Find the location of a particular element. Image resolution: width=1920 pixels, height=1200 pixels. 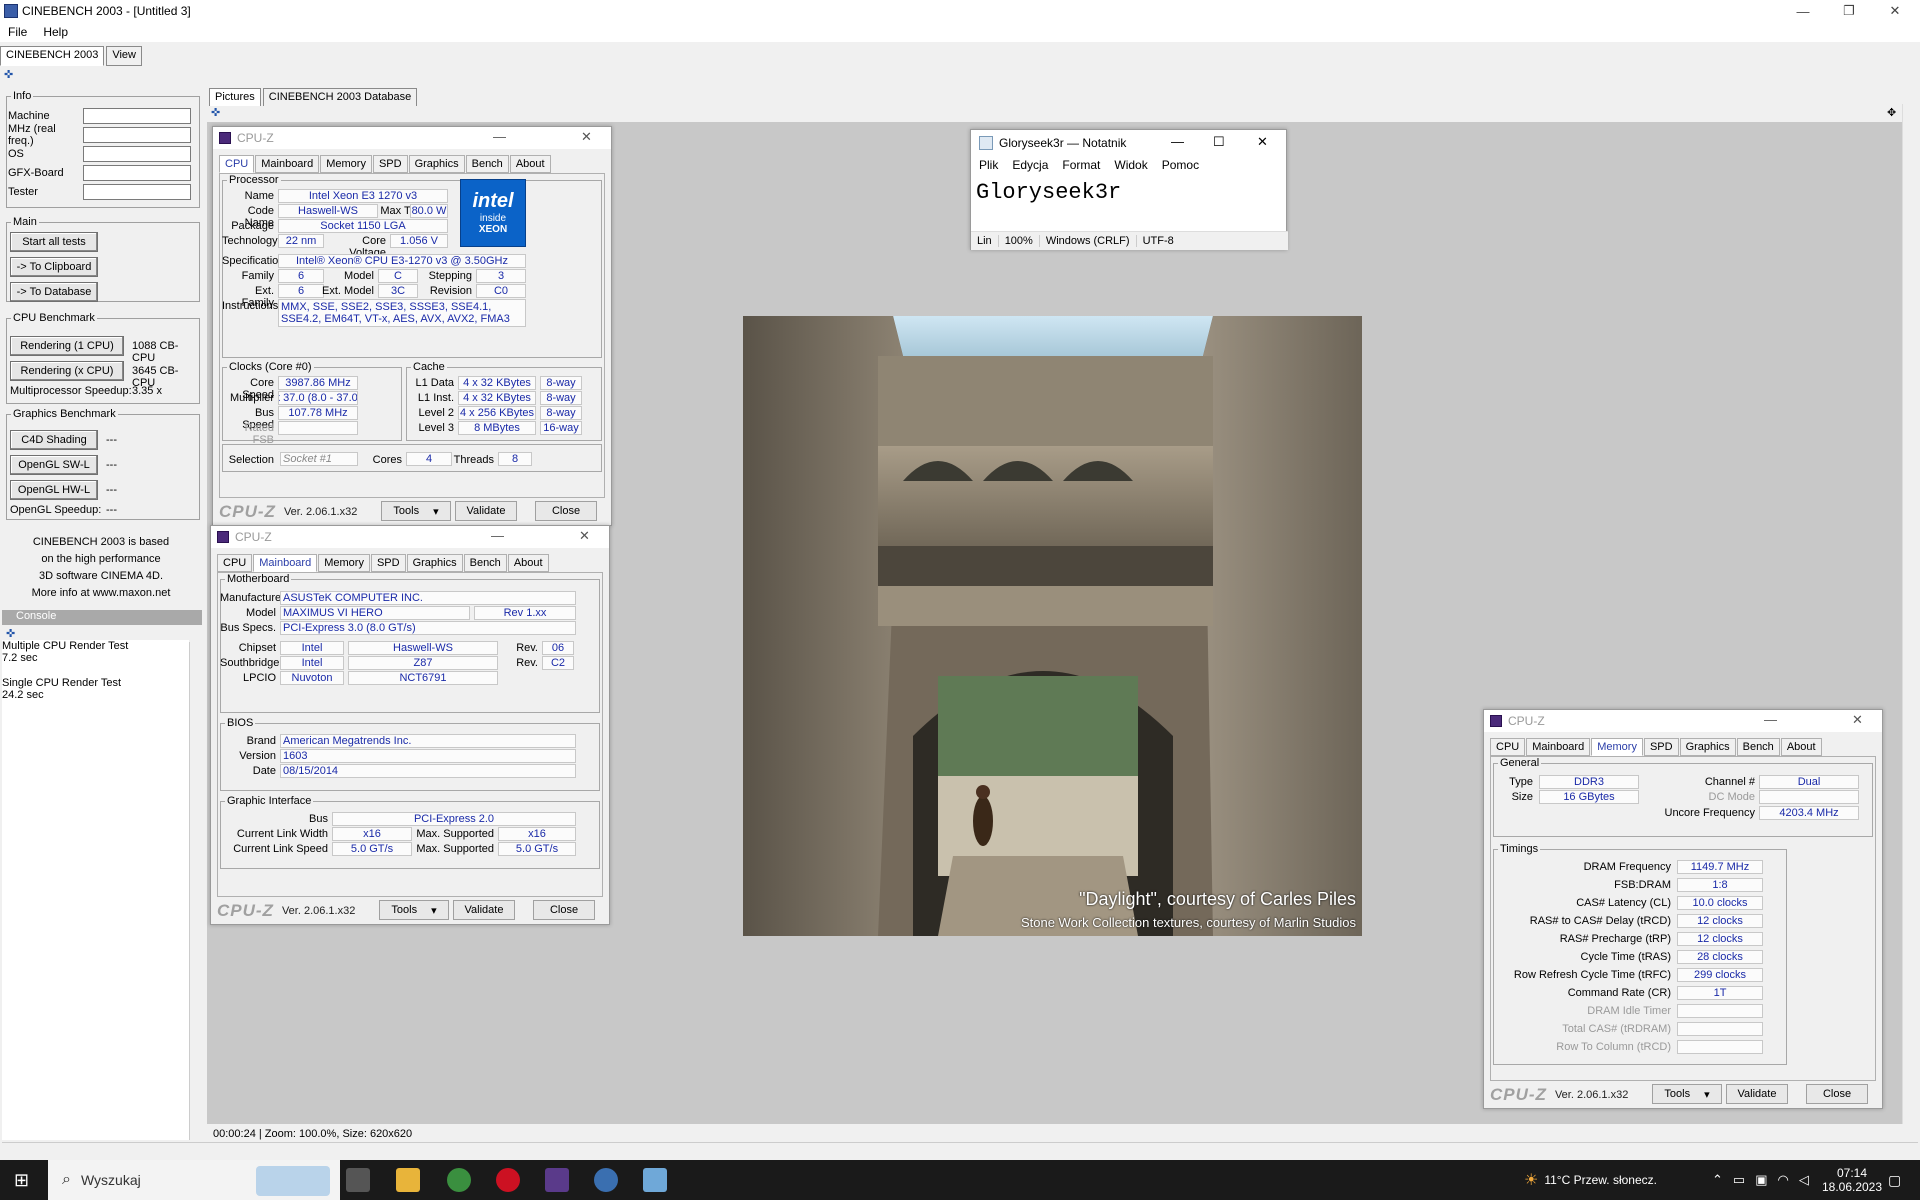

opengl-swl-button: OpenGL SW-L is located at coordinates (54, 465).